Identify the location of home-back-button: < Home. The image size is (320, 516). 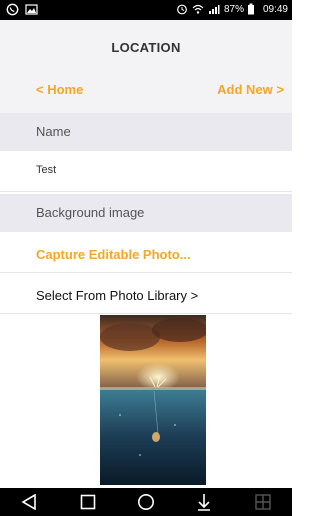
(59, 89).